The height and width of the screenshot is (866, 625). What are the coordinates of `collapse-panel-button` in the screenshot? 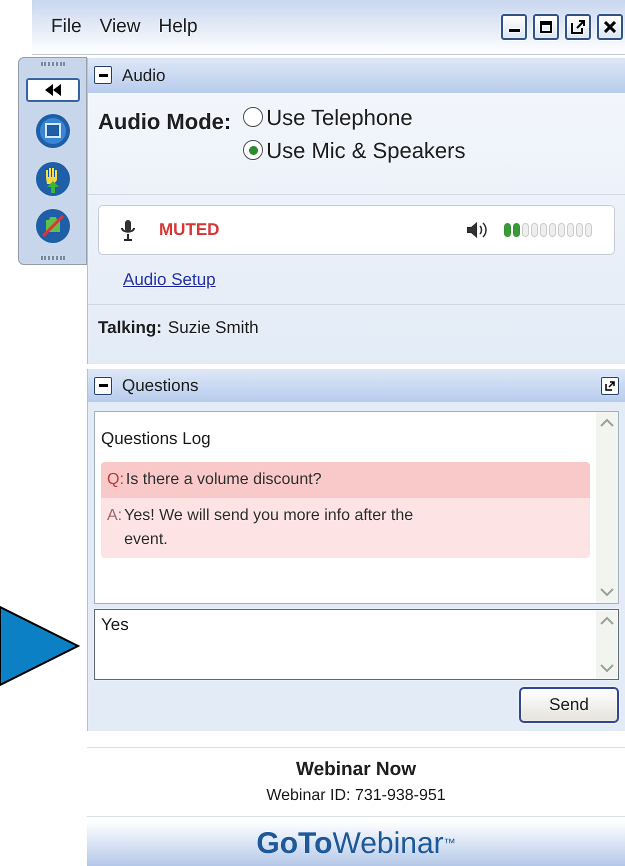 It's located at (53, 90).